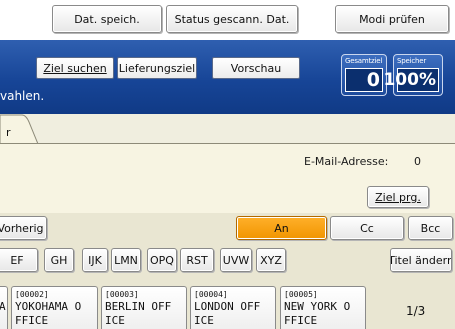 Image resolution: width=455 pixels, height=329 pixels. Describe the element at coordinates (19, 260) in the screenshot. I see `index-key-ef: EF` at that location.